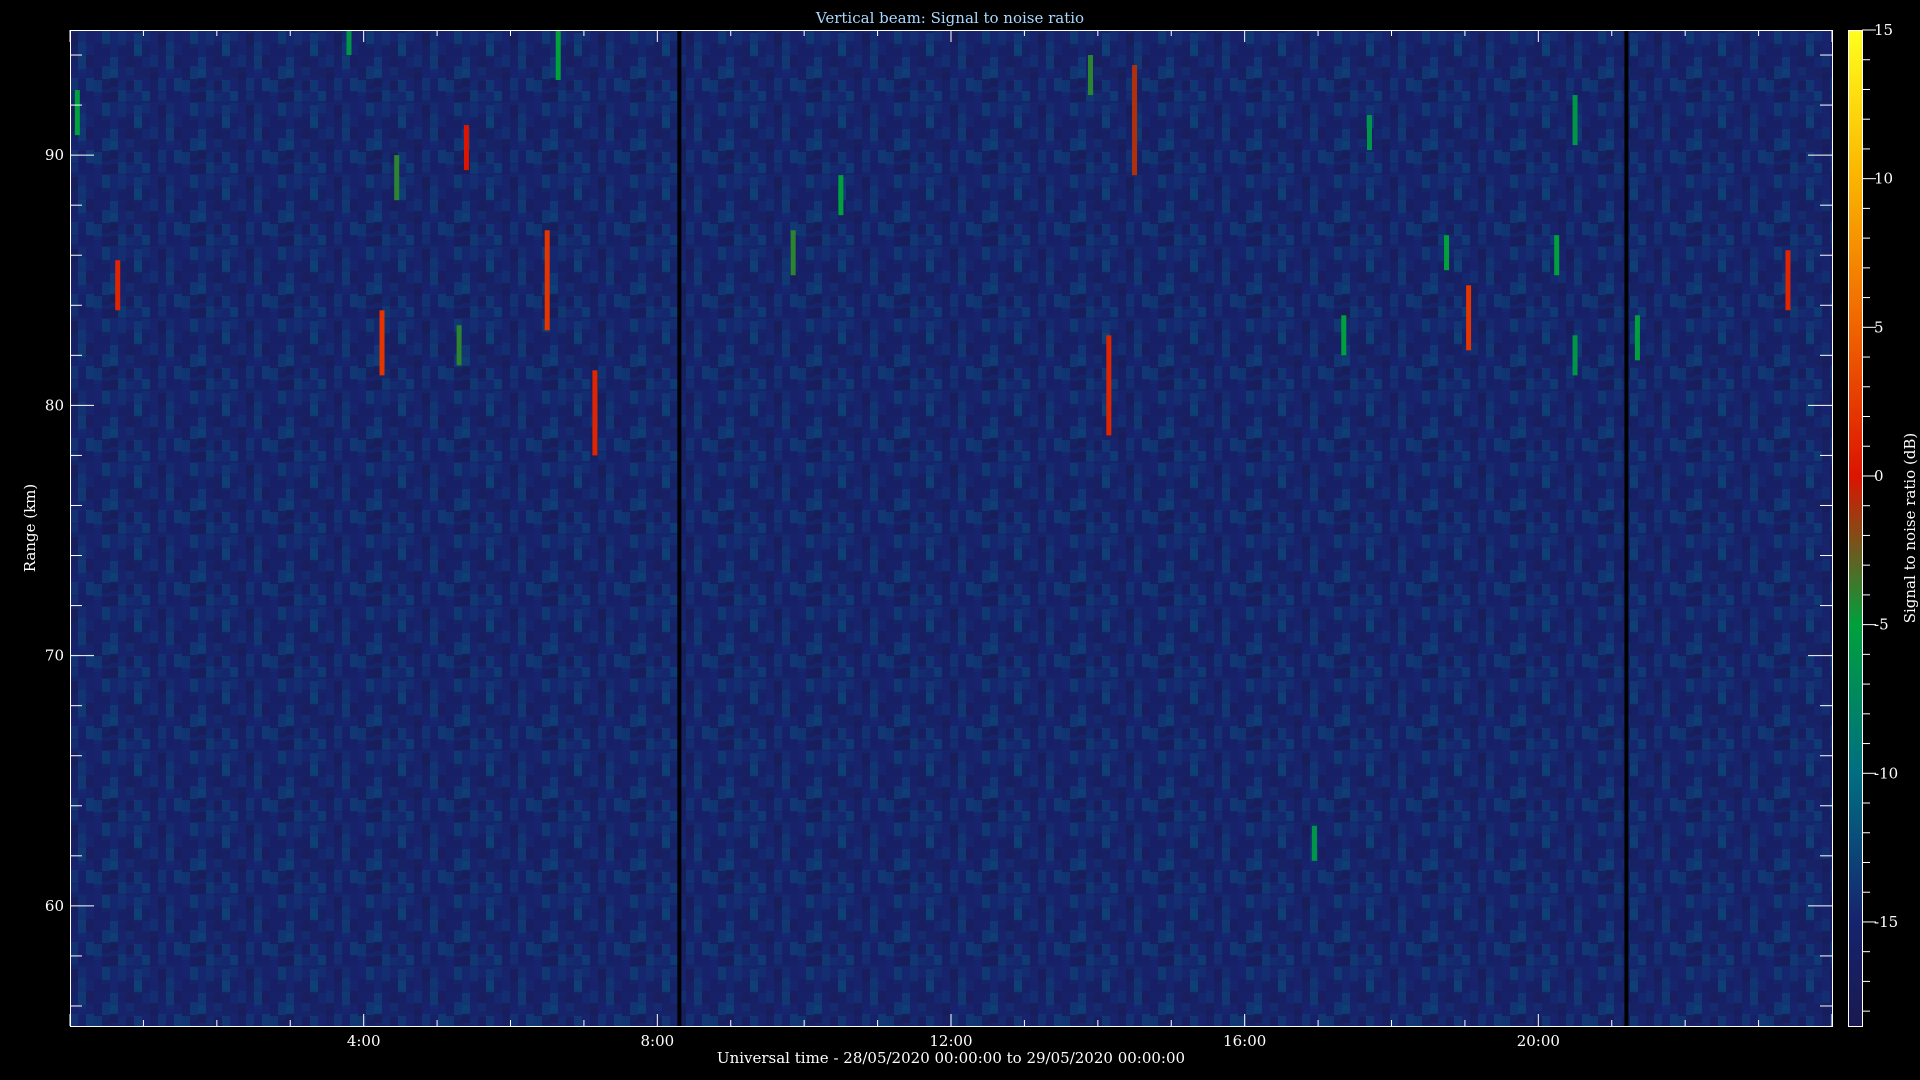 The height and width of the screenshot is (1080, 1920). Describe the element at coordinates (54, 906) in the screenshot. I see `y-tick-label: 60` at that location.